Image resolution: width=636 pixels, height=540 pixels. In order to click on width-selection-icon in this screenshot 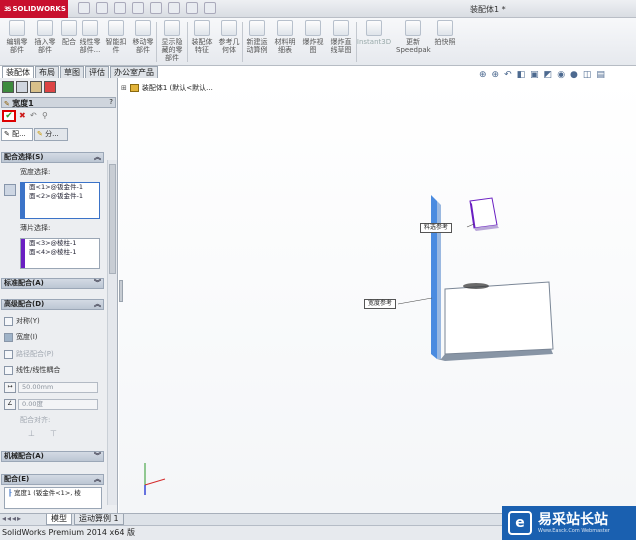, I will do `click(10, 190)`.